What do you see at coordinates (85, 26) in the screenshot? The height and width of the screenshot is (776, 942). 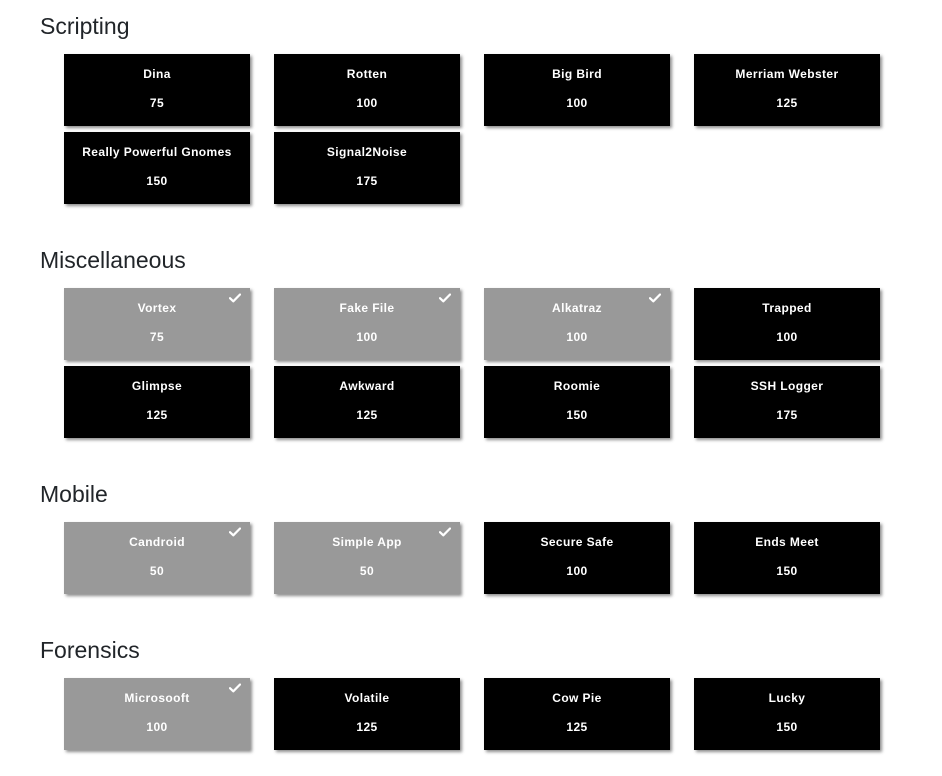 I see `category-title: Scripting` at bounding box center [85, 26].